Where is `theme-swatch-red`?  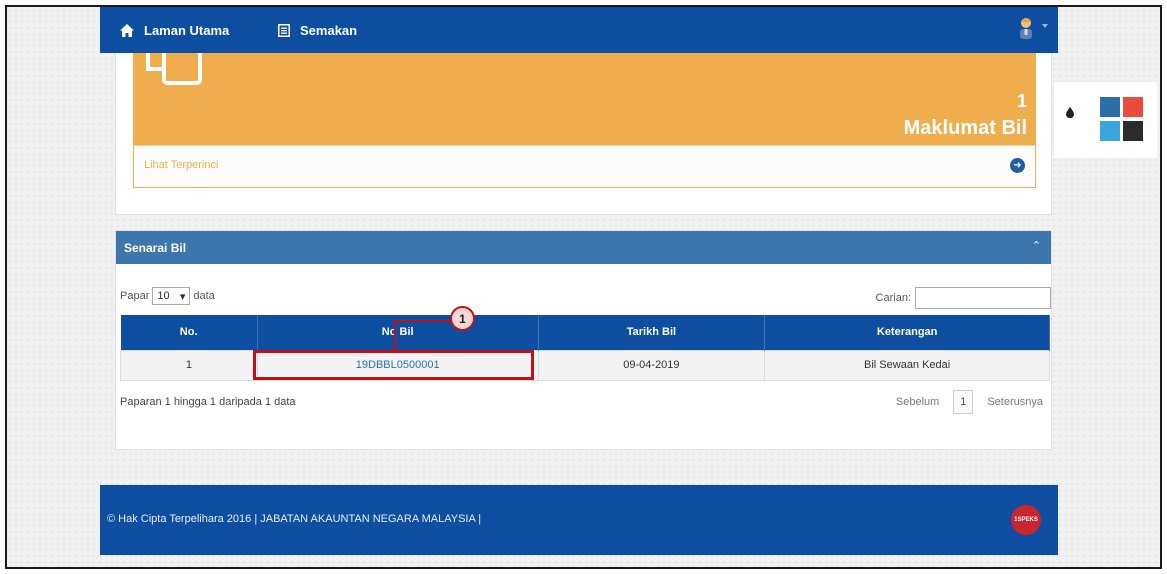
theme-swatch-red is located at coordinates (1133, 107).